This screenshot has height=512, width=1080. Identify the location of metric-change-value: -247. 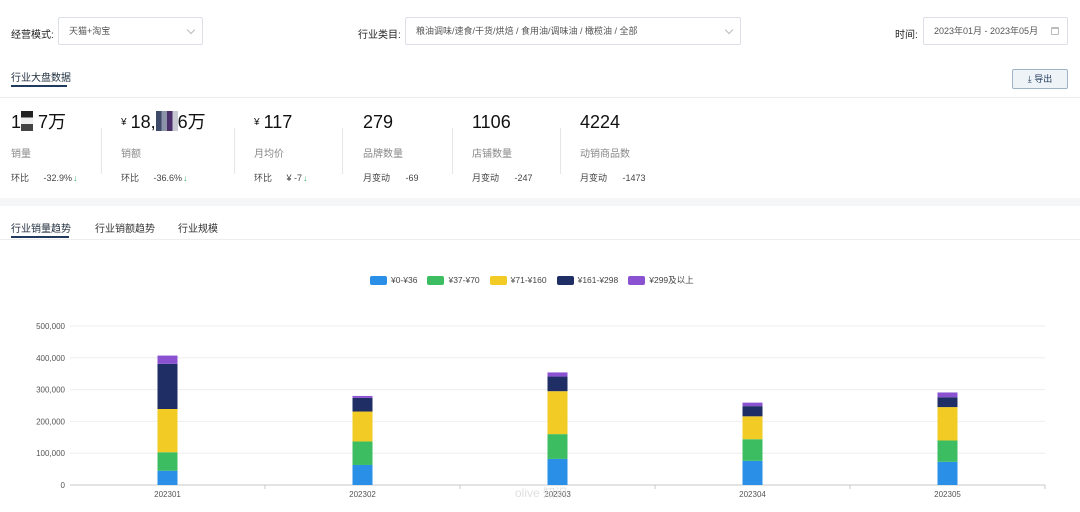
(523, 178).